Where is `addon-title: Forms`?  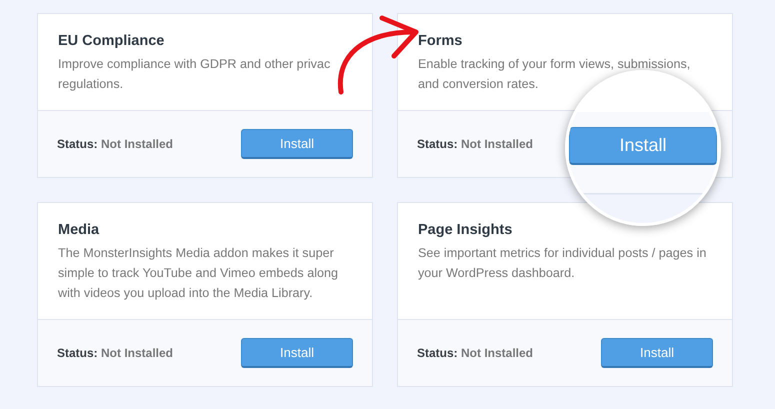 addon-title: Forms is located at coordinates (441, 41).